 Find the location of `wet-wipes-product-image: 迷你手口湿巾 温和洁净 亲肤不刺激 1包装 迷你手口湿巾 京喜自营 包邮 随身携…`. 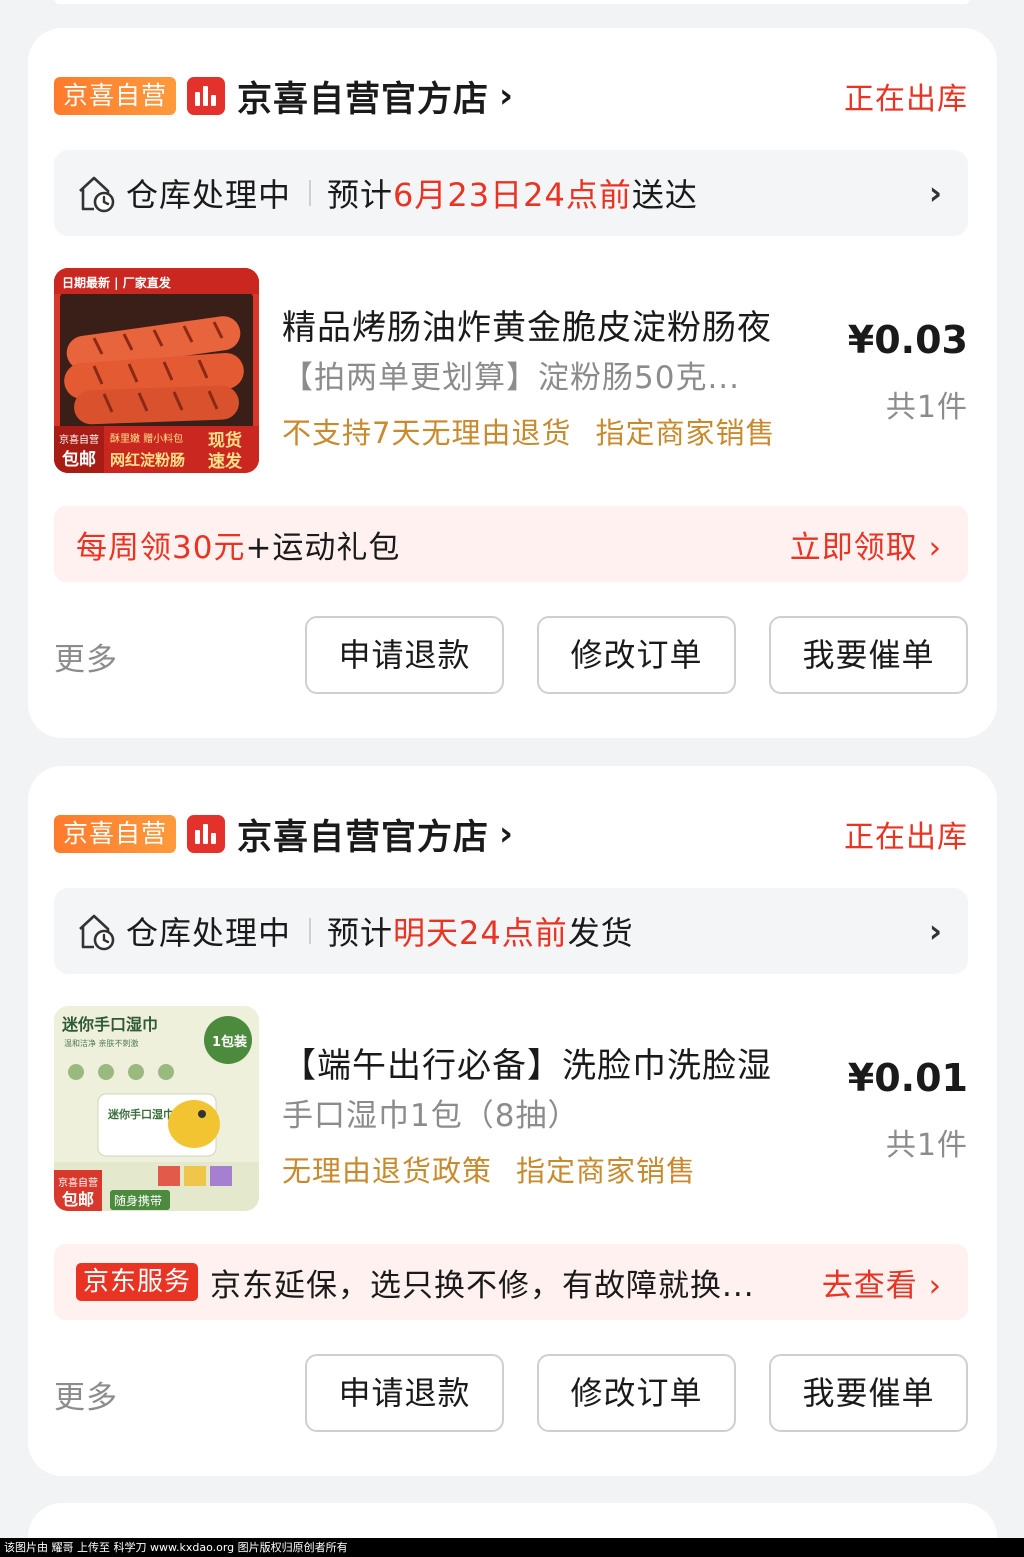

wet-wipes-product-image: 迷你手口湿巾 温和洁净 亲肤不刺激 1包装 迷你手口湿巾 京喜自营 包邮 随身携… is located at coordinates (156, 1108).